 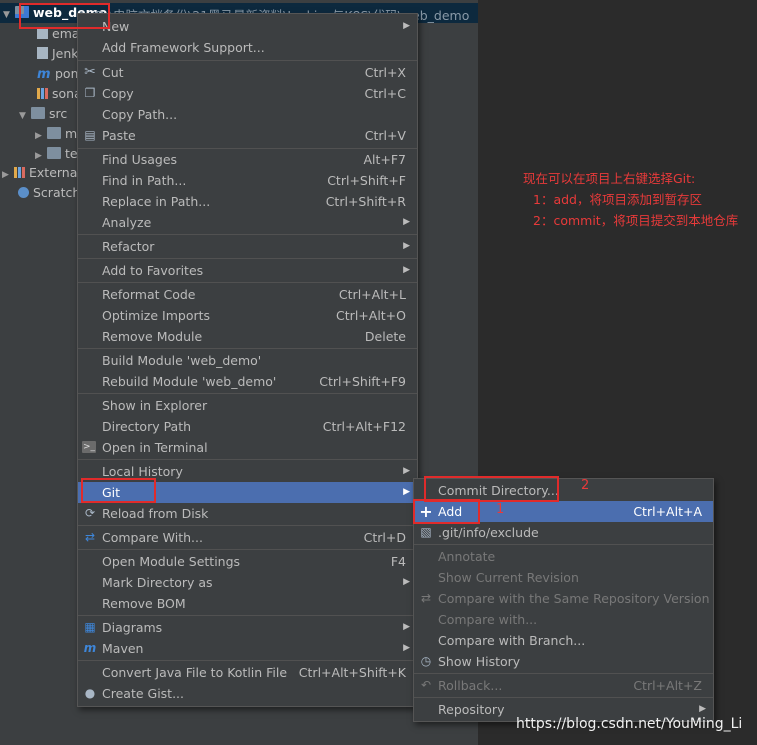 I want to click on callout-box-web-demo, so click(x=64, y=16).